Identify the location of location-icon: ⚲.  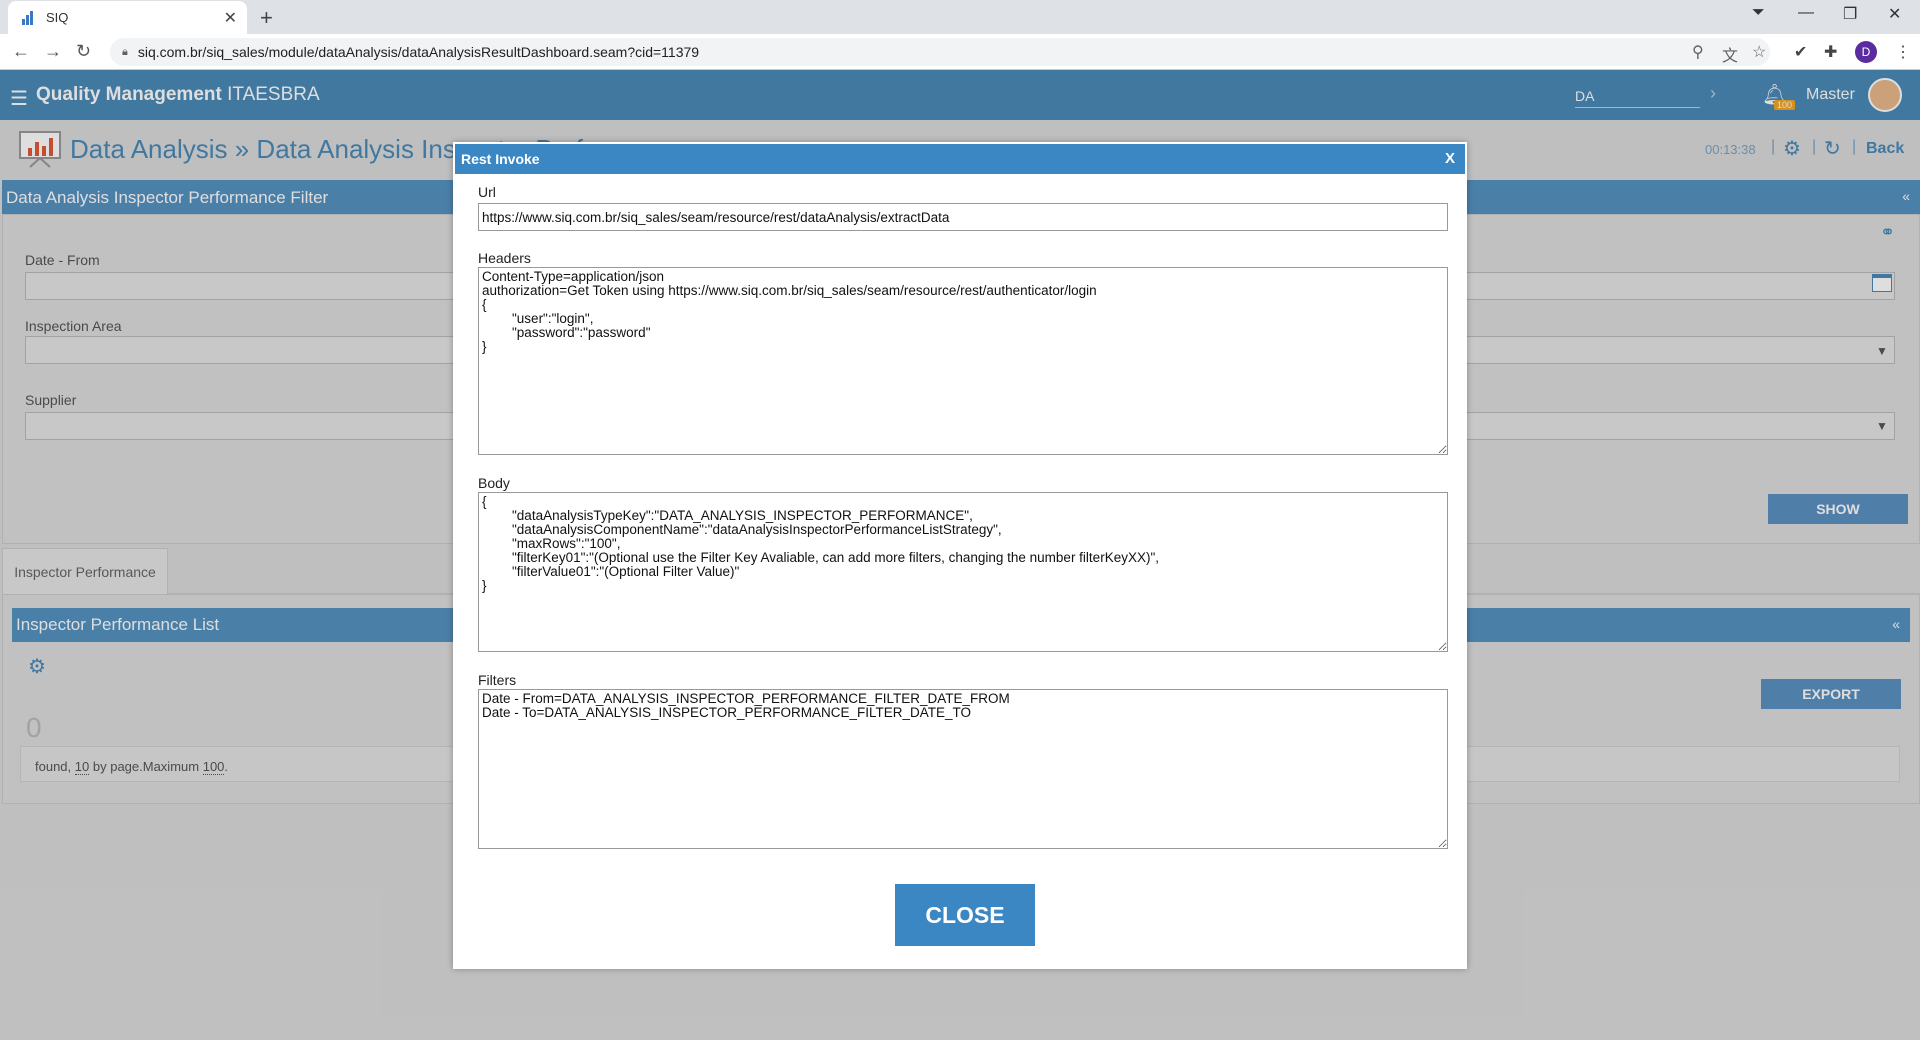
(1698, 52).